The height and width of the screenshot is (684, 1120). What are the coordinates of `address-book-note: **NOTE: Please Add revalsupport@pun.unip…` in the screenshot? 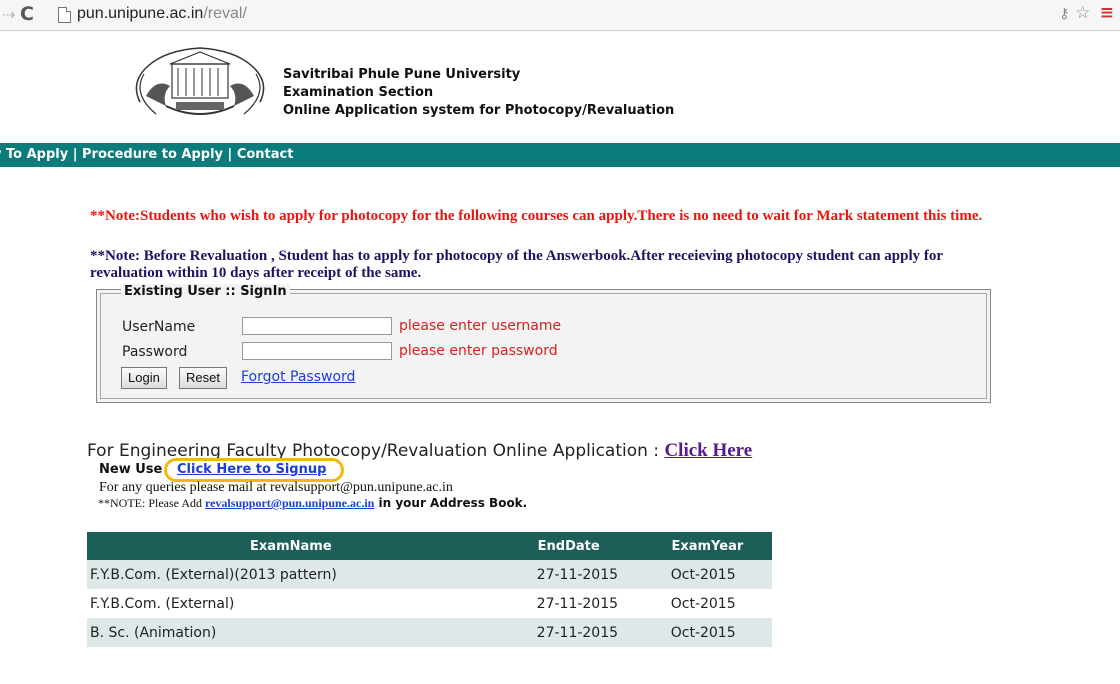 It's located at (313, 503).